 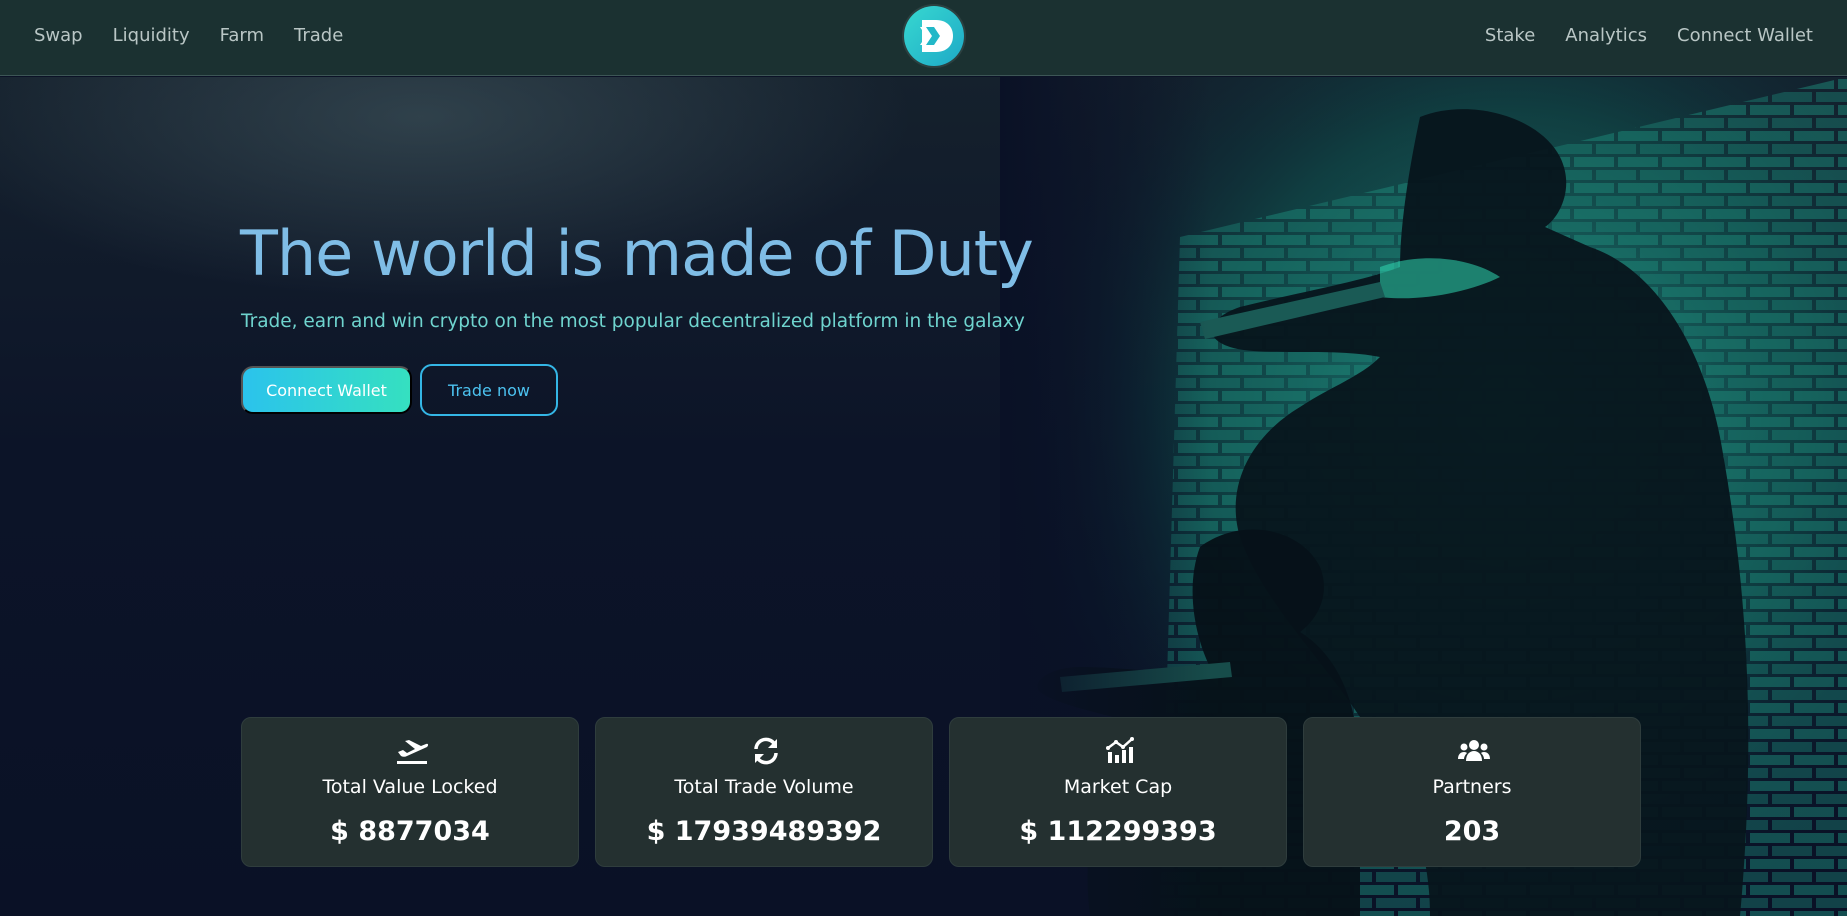 I want to click on nav-left: Swap Liquidity Farm Trade, so click(x=203, y=36).